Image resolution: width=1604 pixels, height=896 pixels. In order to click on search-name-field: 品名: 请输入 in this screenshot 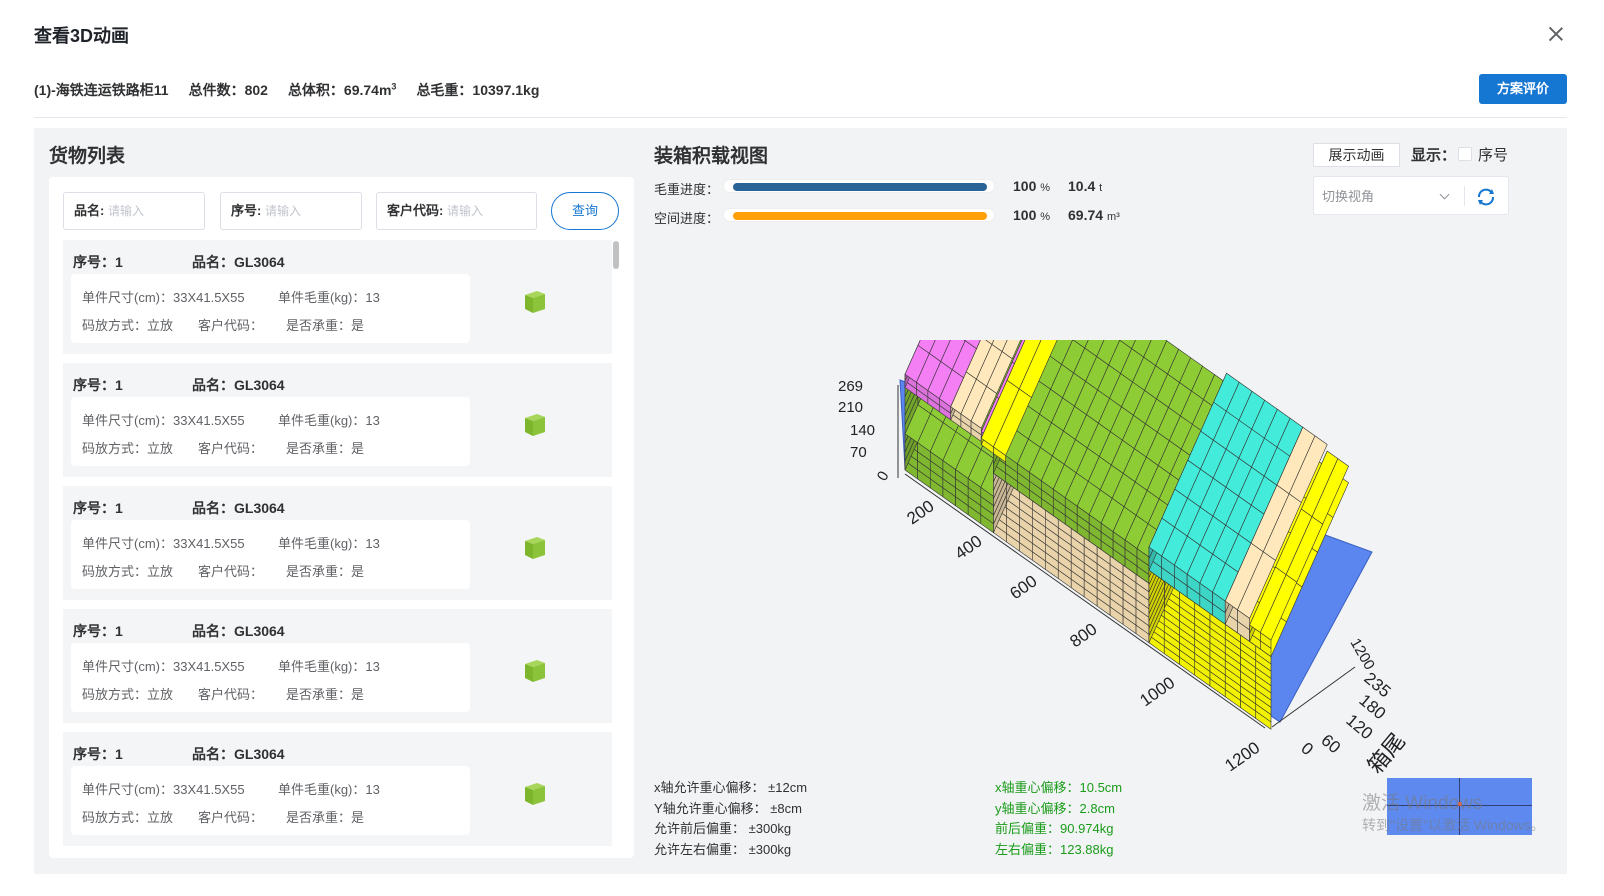, I will do `click(134, 211)`.